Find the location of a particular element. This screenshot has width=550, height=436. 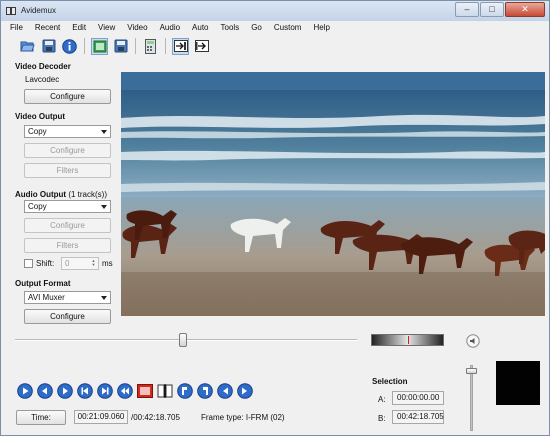

menu-view: View is located at coordinates (106, 27).